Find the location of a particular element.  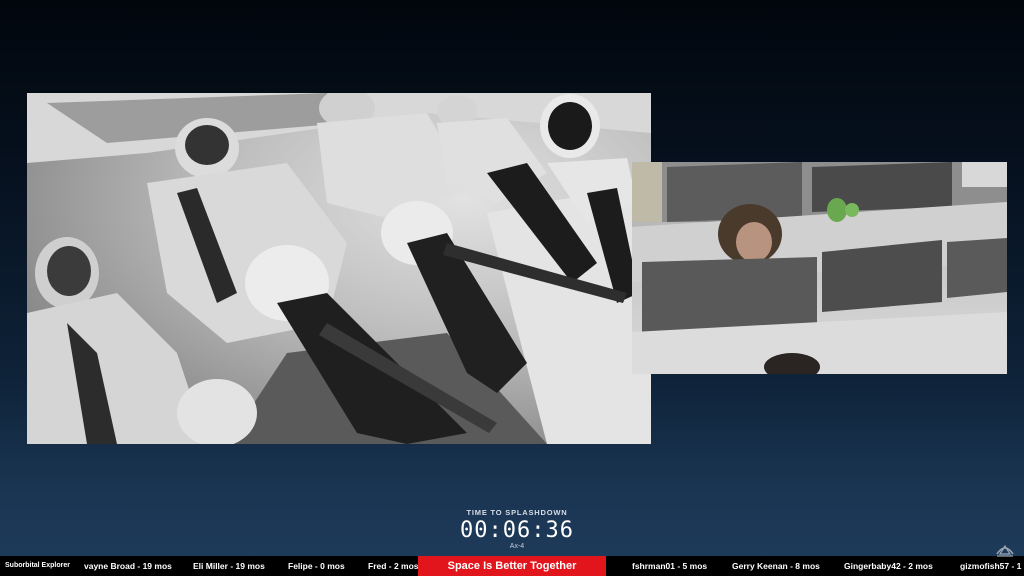

ticker-tier-label: Suborbital Explorer is located at coordinates (40, 566).